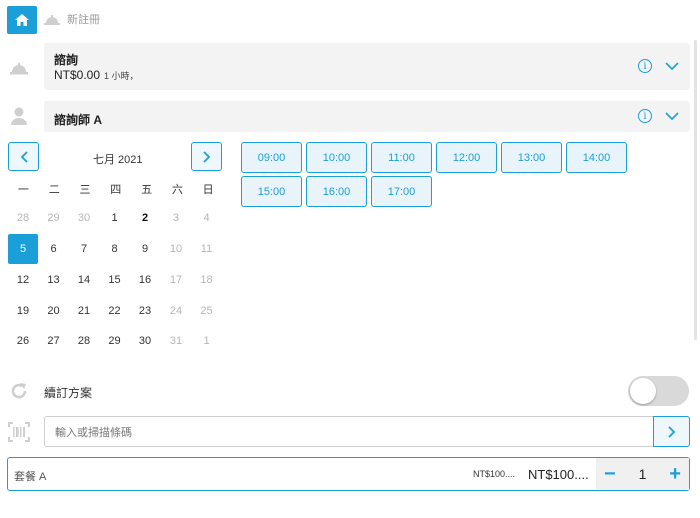 The image size is (700, 518). What do you see at coordinates (145, 218) in the screenshot?
I see `calendar-day: 2` at bounding box center [145, 218].